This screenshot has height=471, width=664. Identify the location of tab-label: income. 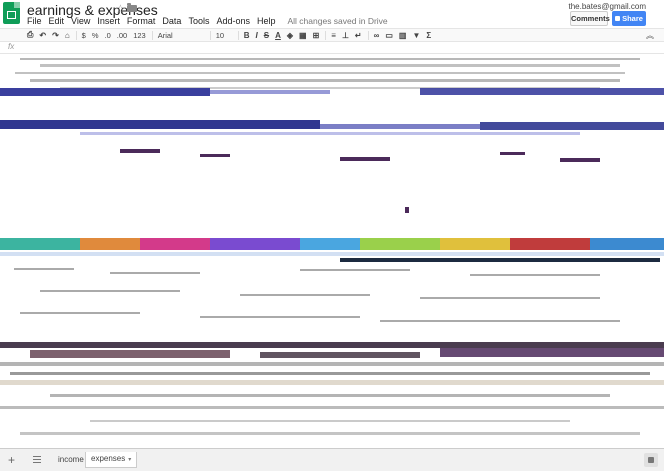
(71, 459).